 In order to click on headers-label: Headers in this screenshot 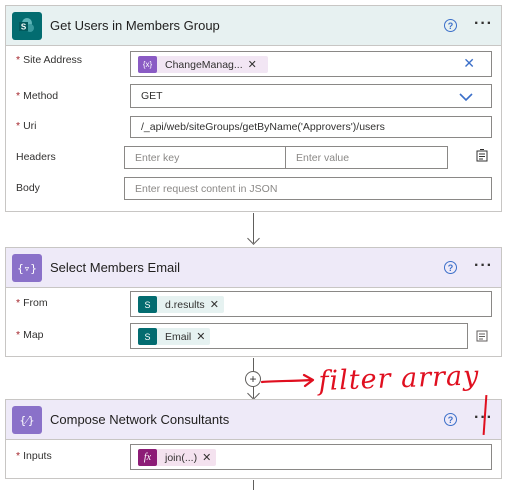, I will do `click(36, 157)`.